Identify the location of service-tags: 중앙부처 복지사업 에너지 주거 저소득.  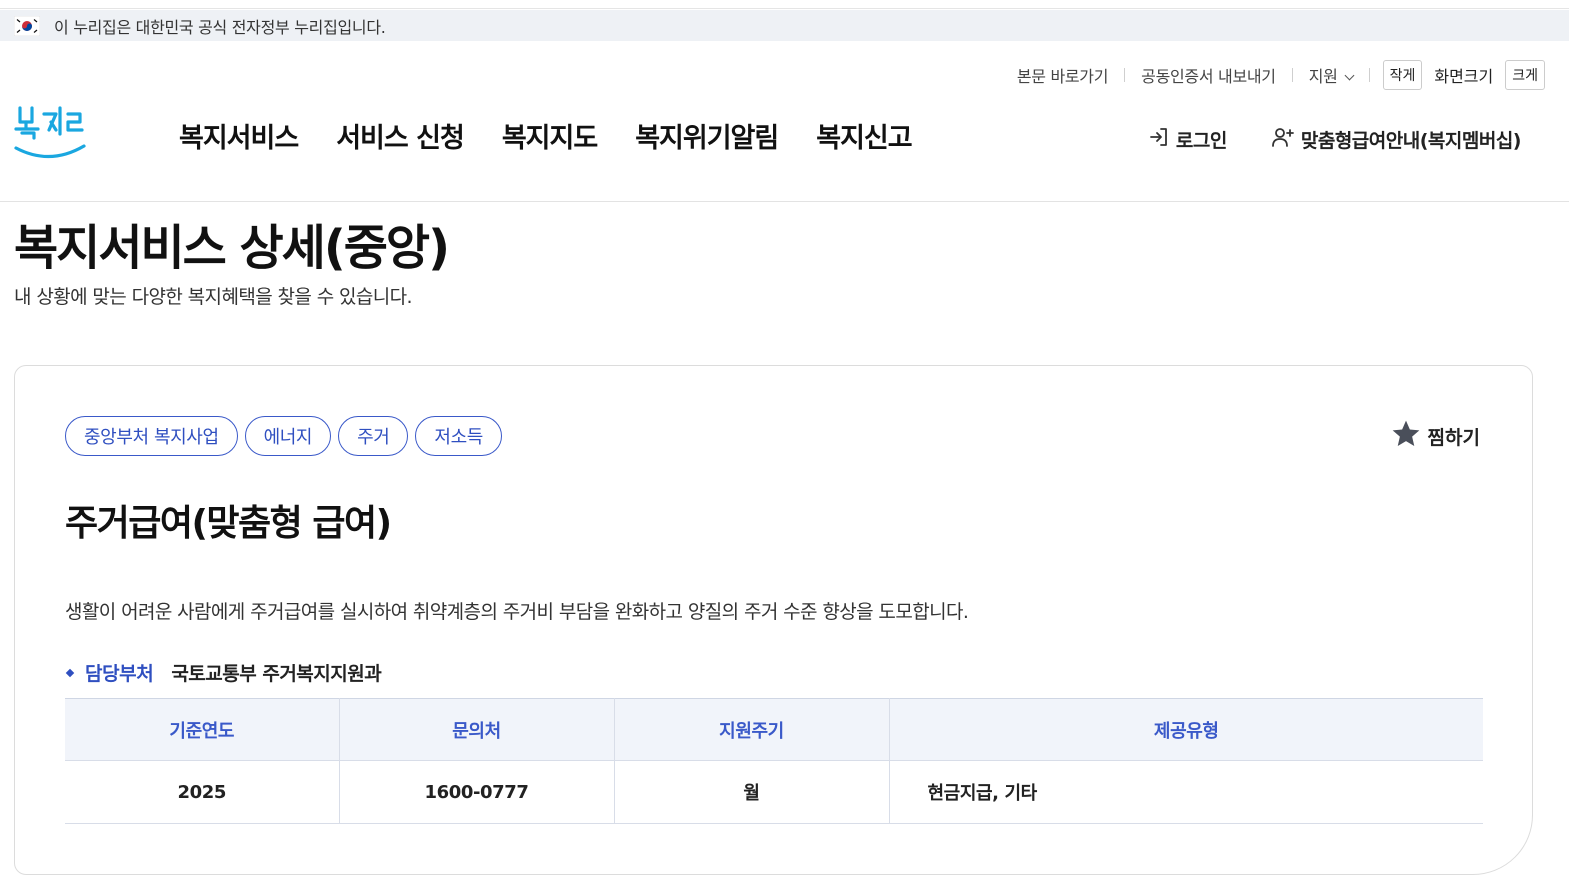
(283, 436).